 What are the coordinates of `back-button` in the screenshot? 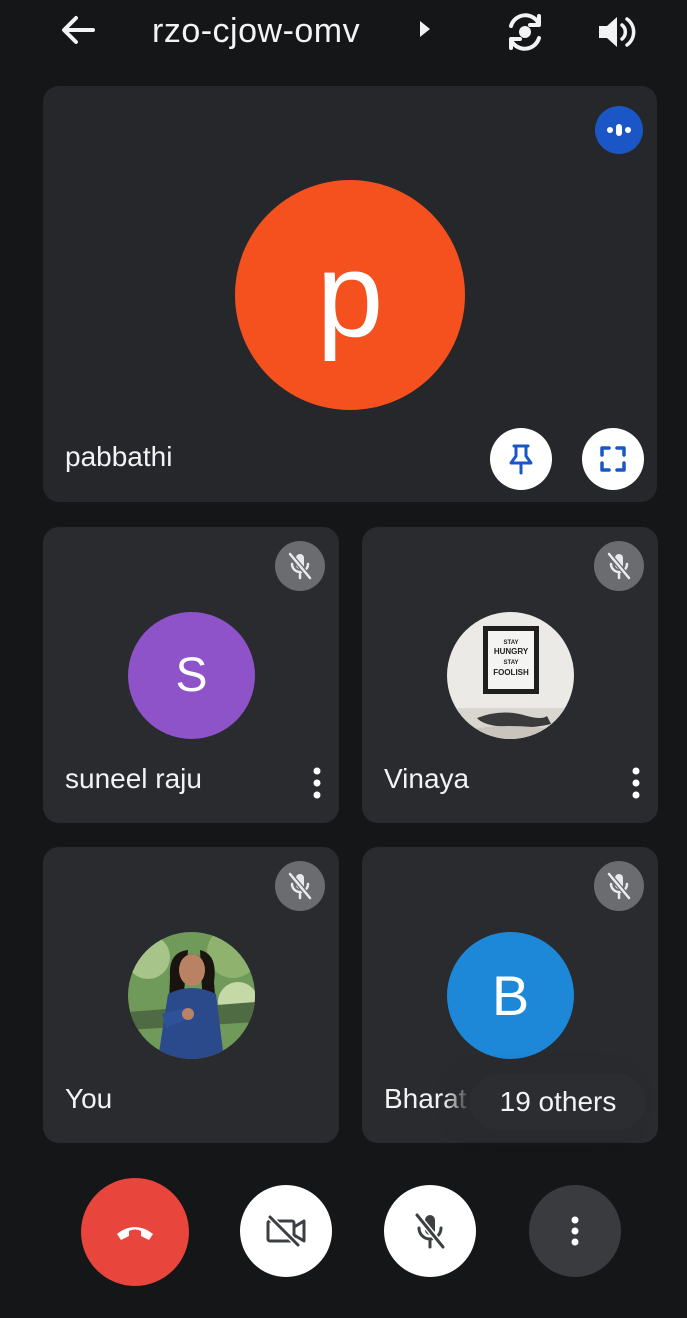 It's located at (78, 30).